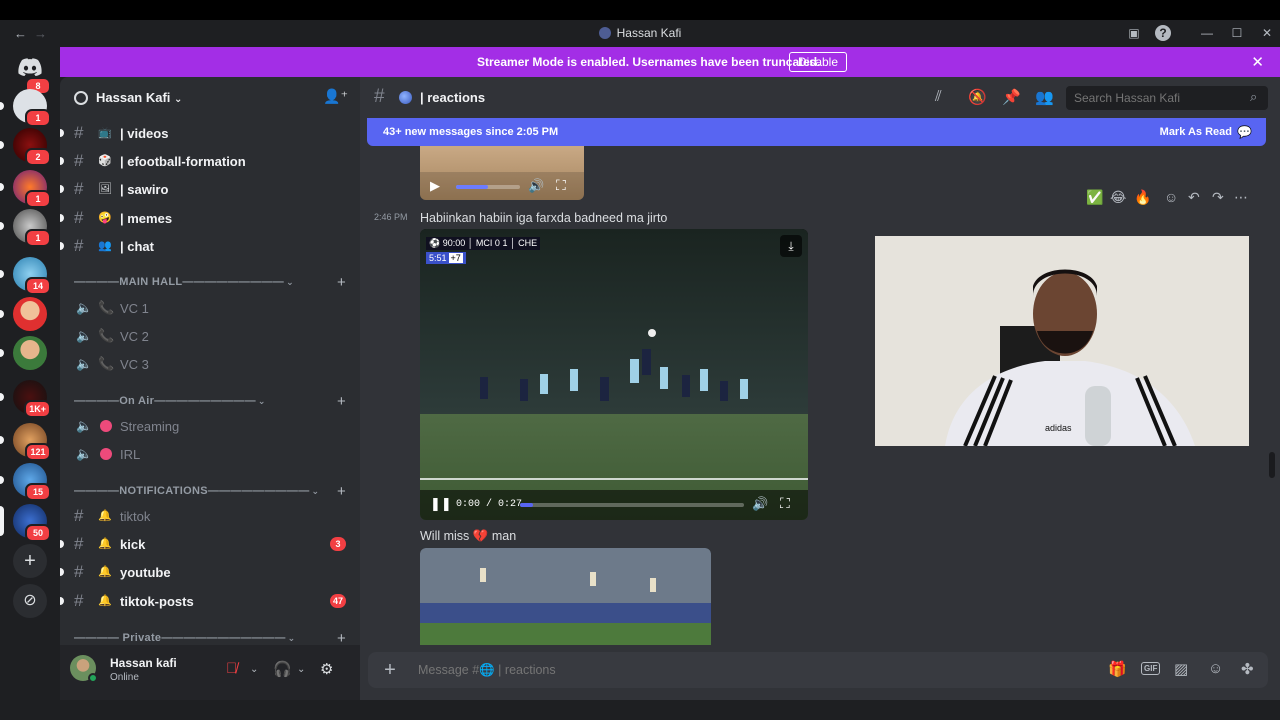  What do you see at coordinates (206, 189) in the screenshot?
I see `channel-sawiro: # 🖼 | sawiro` at bounding box center [206, 189].